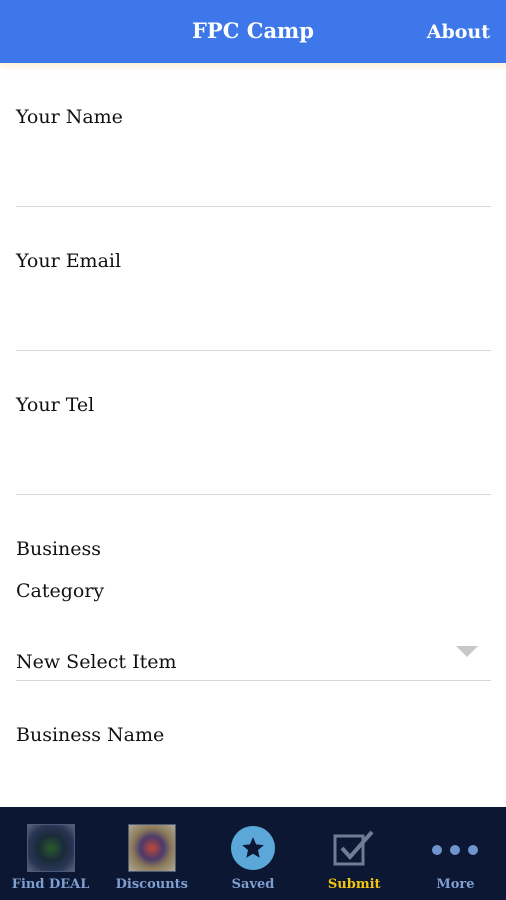 The image size is (506, 900). Describe the element at coordinates (90, 735) in the screenshot. I see `business-name-label: Business Name` at that location.